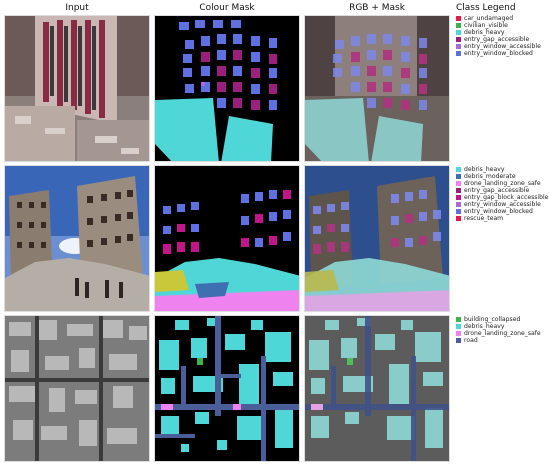 The image size is (550, 467). What do you see at coordinates (484, 218) in the screenshot?
I see `legend-label: rescue_team` at bounding box center [484, 218].